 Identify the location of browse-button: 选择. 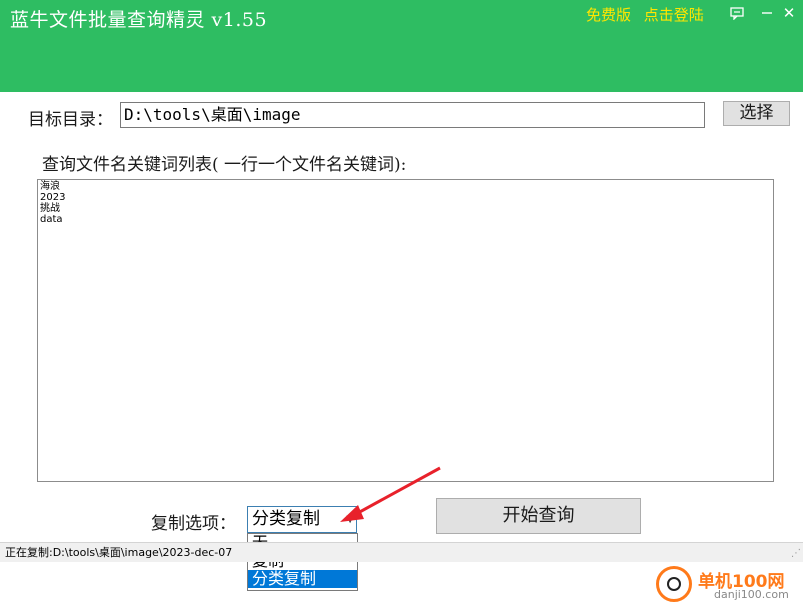
(756, 113).